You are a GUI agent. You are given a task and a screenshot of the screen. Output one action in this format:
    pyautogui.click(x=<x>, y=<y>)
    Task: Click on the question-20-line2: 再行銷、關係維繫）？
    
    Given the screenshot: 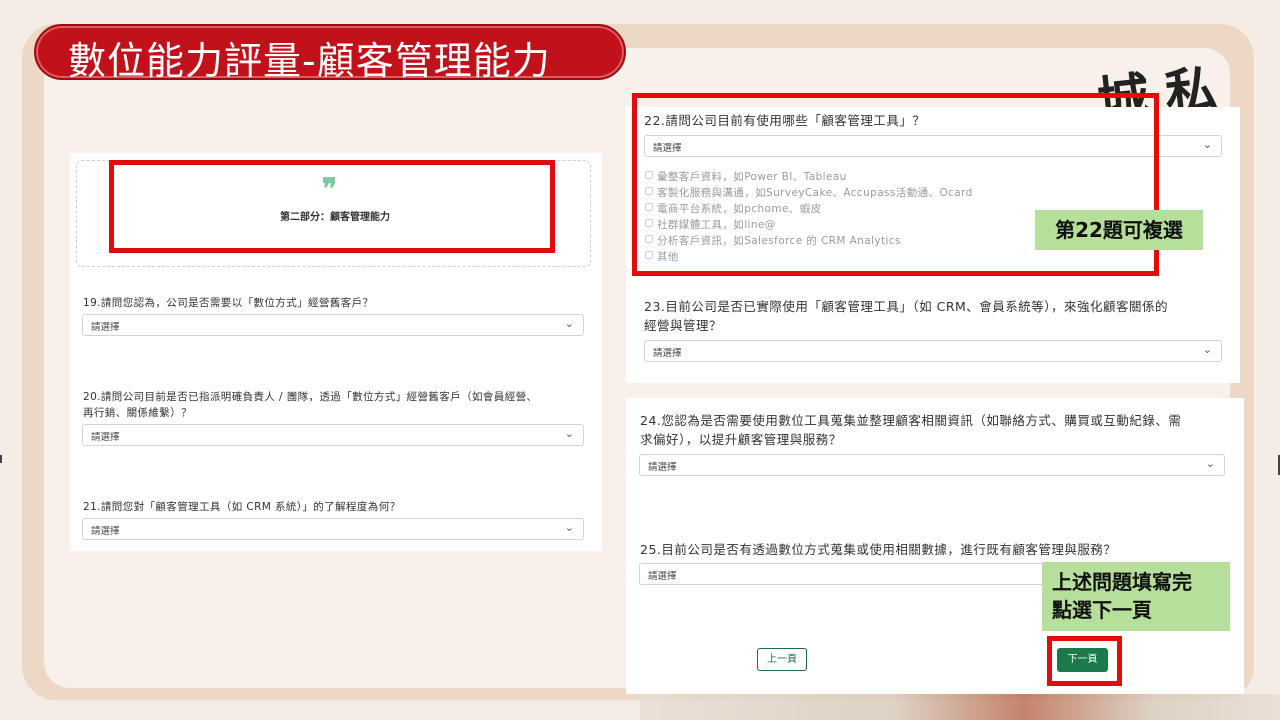 What is the action you would take?
    pyautogui.click(x=137, y=413)
    